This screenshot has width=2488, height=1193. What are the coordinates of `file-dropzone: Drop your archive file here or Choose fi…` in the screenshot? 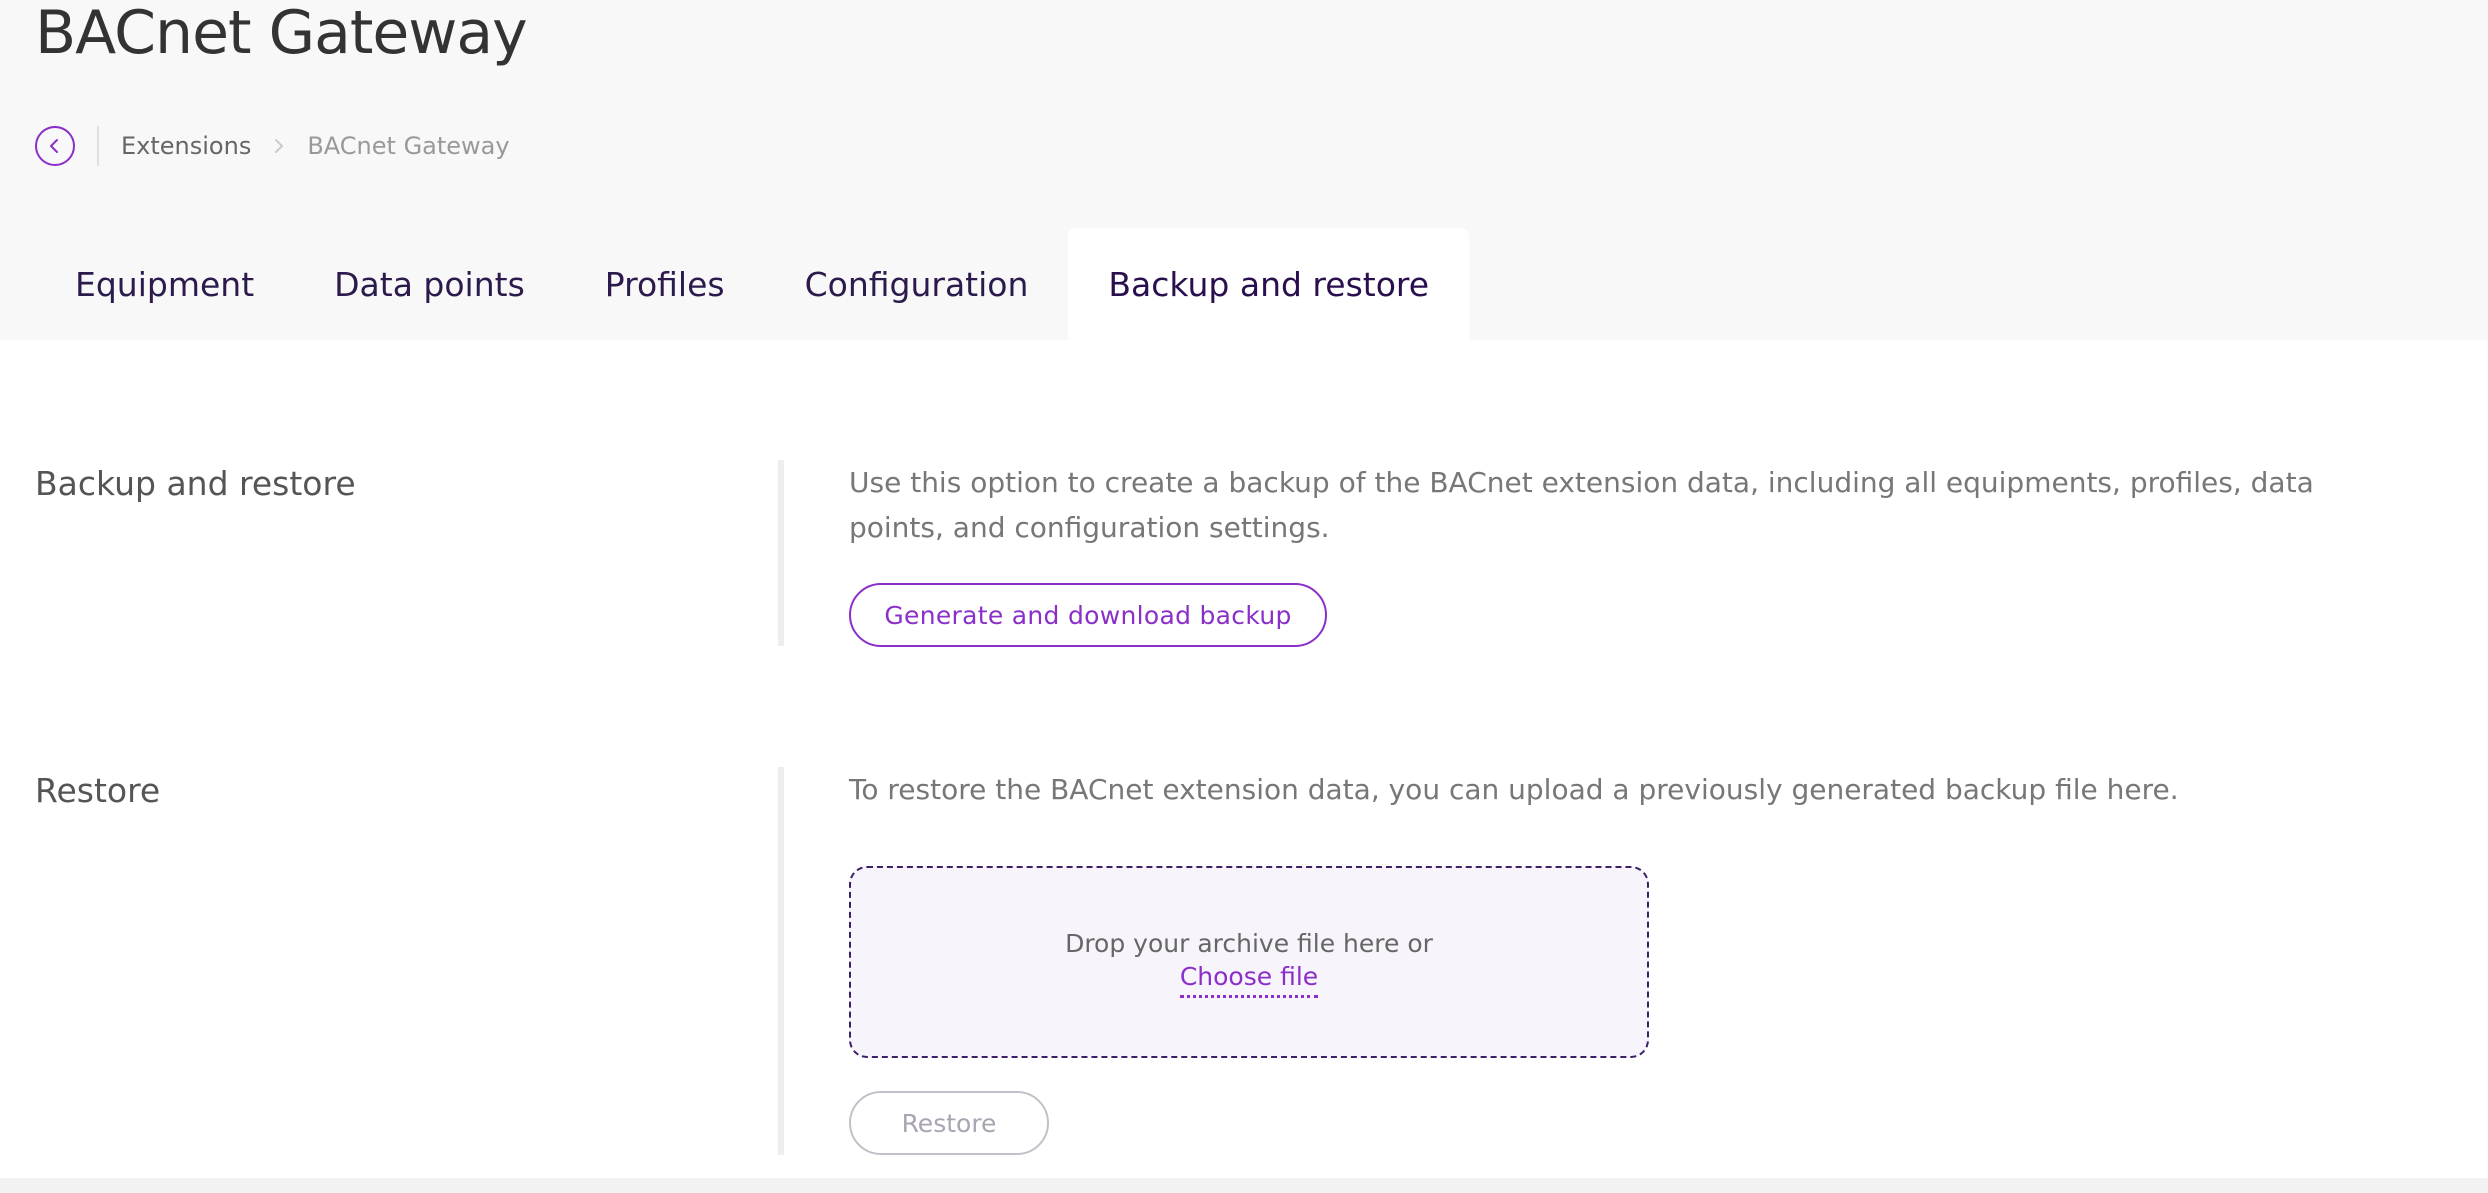 It's located at (1249, 962).